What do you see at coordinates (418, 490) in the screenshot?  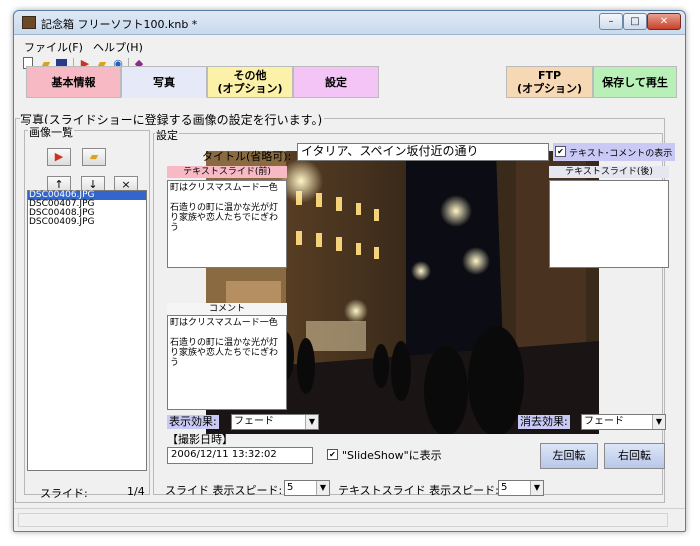 I see `text-speed-label: テキストスライド 表示スピード:` at bounding box center [418, 490].